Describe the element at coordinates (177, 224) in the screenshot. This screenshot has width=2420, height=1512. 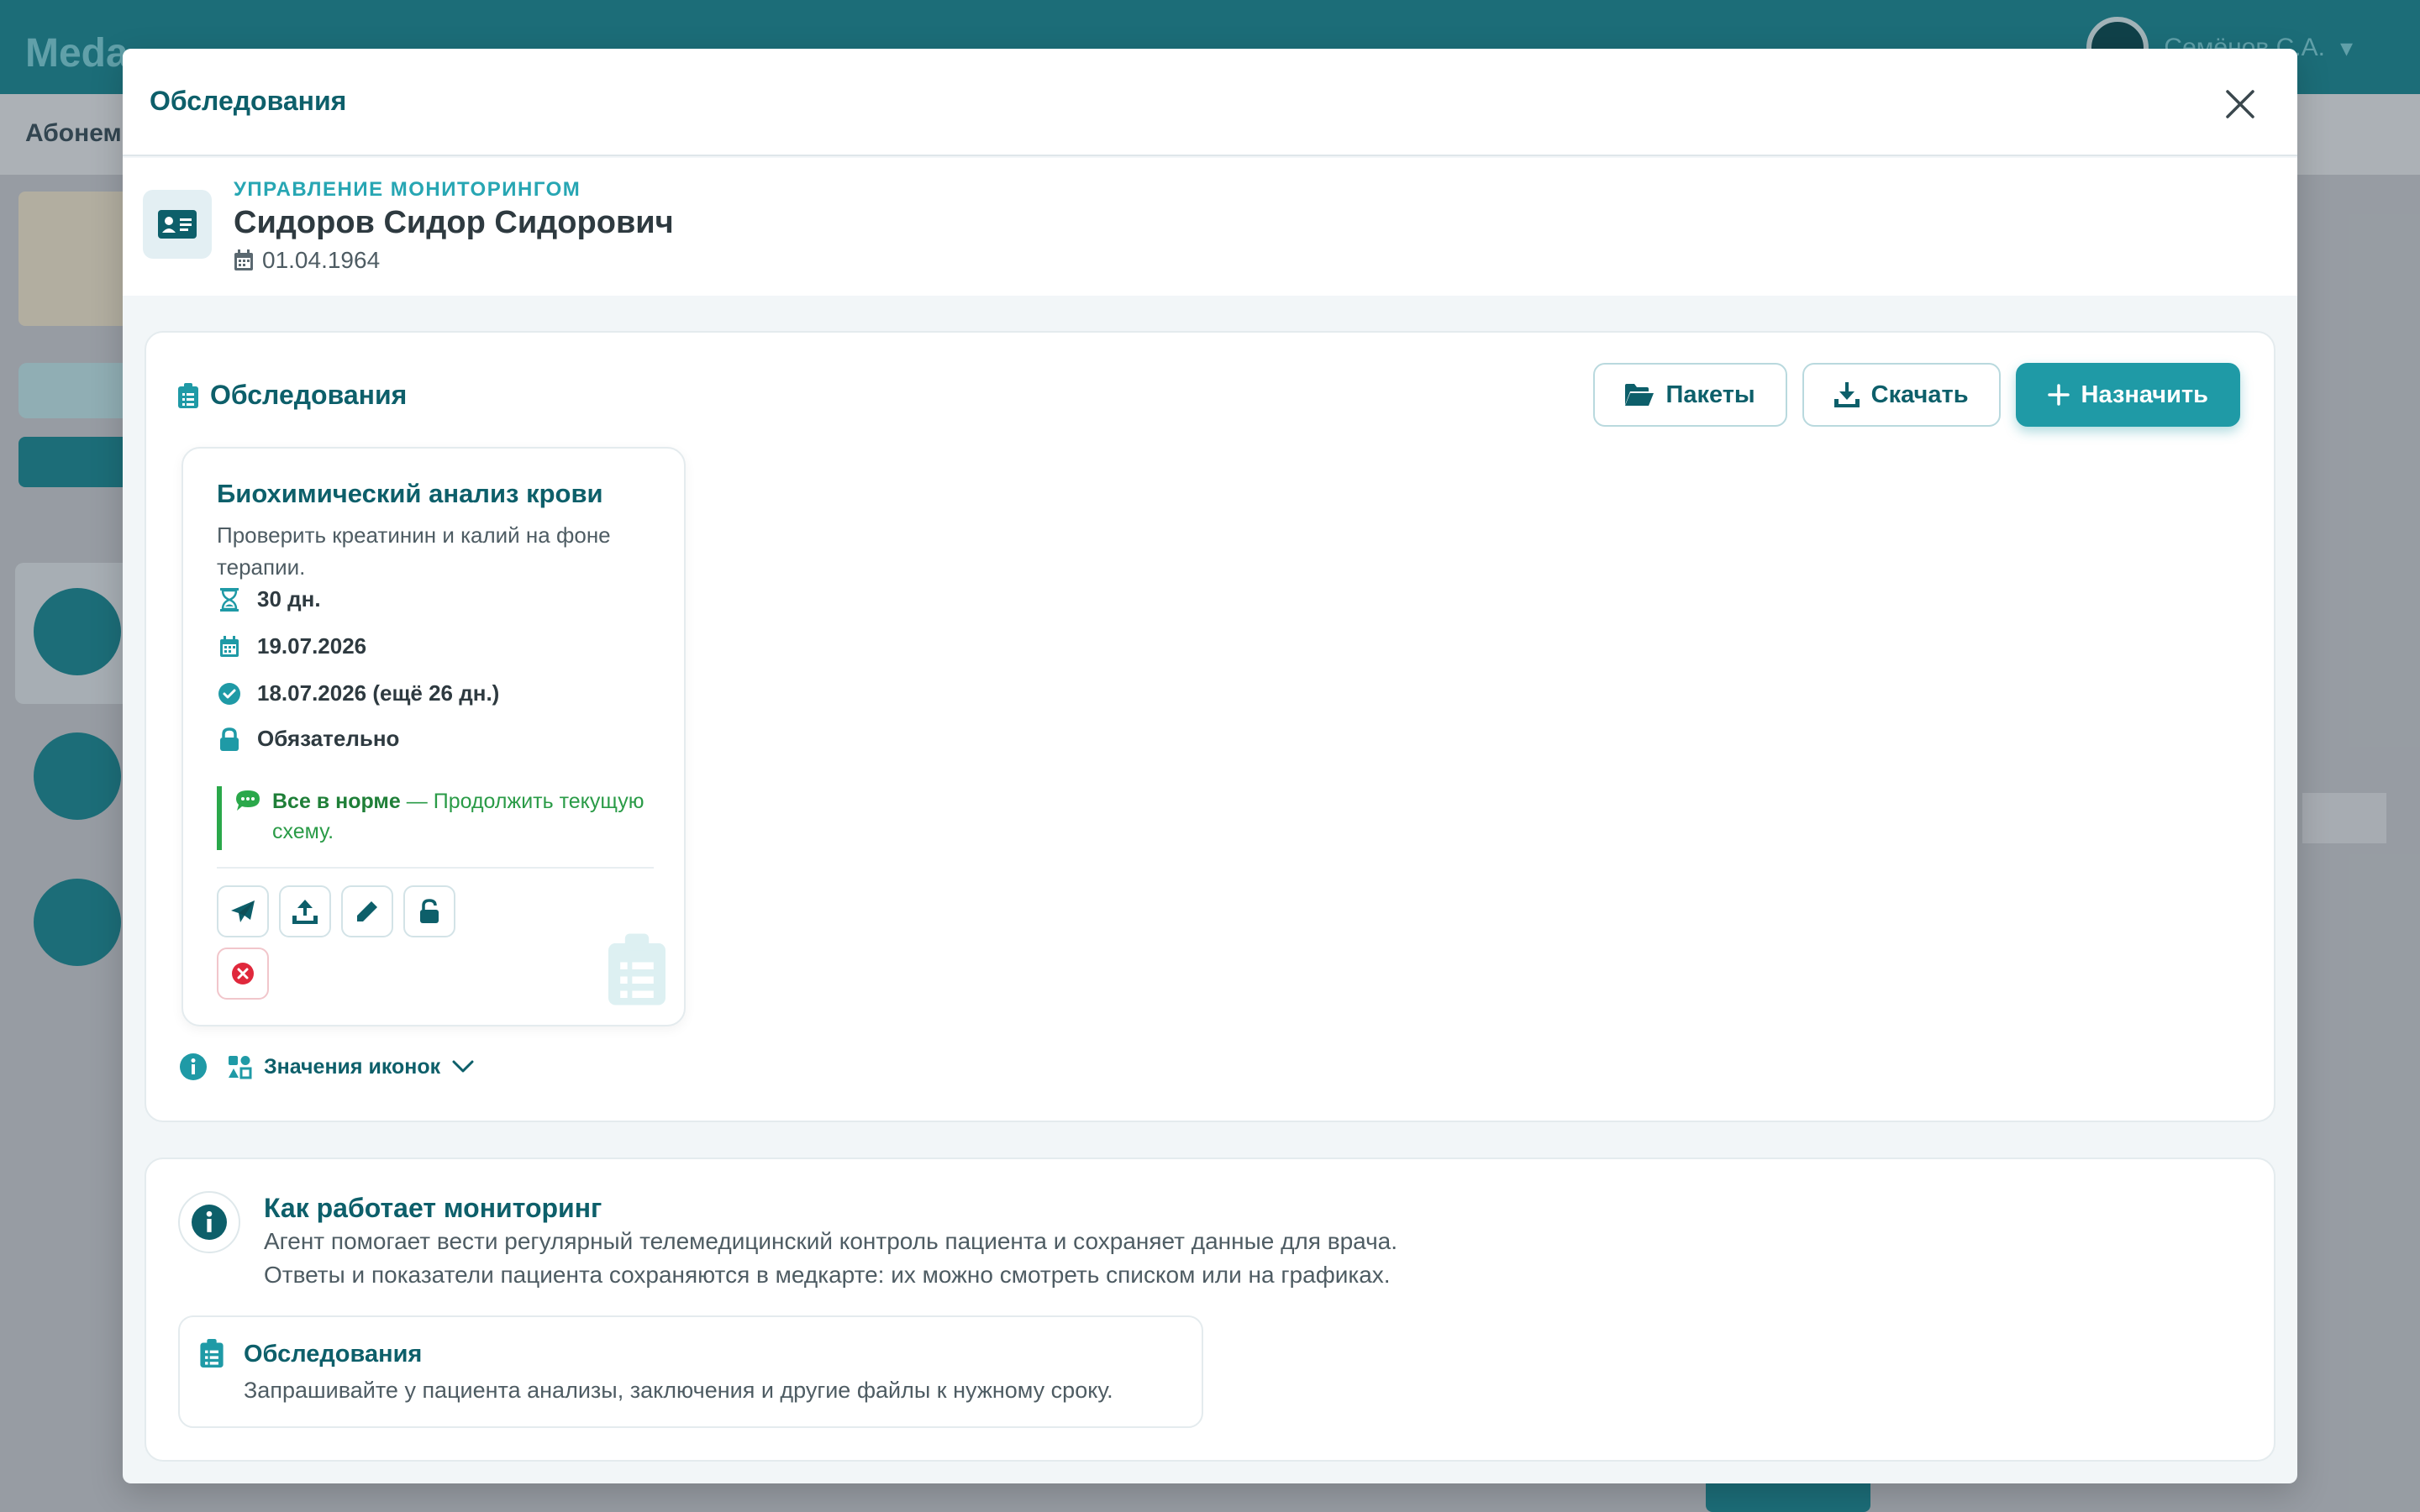
I see `id-card-icon` at that location.